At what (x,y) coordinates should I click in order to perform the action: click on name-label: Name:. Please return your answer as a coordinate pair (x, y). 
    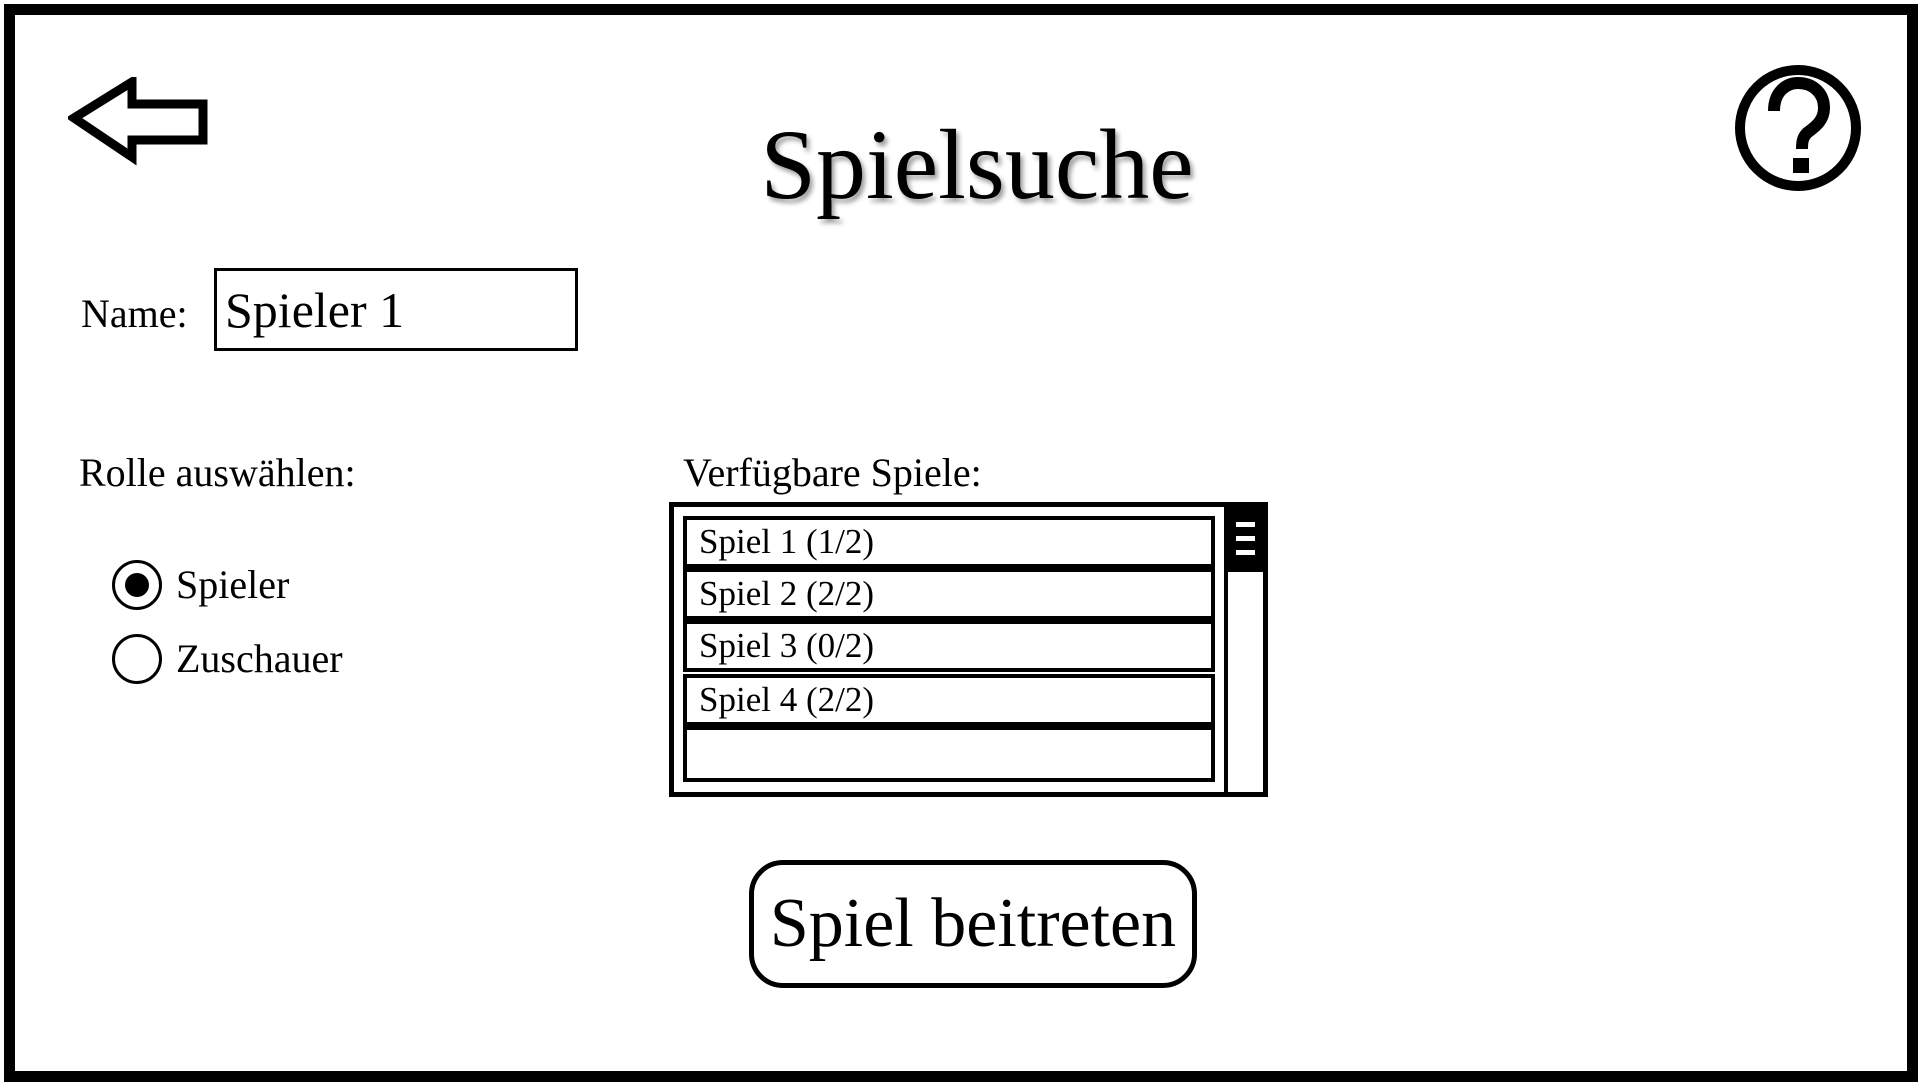
    Looking at the image, I should click on (134, 313).